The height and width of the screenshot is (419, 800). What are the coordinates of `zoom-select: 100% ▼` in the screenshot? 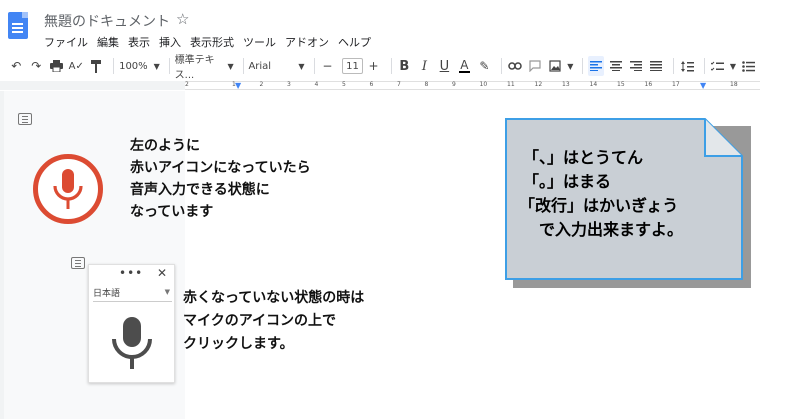 It's located at (139, 66).